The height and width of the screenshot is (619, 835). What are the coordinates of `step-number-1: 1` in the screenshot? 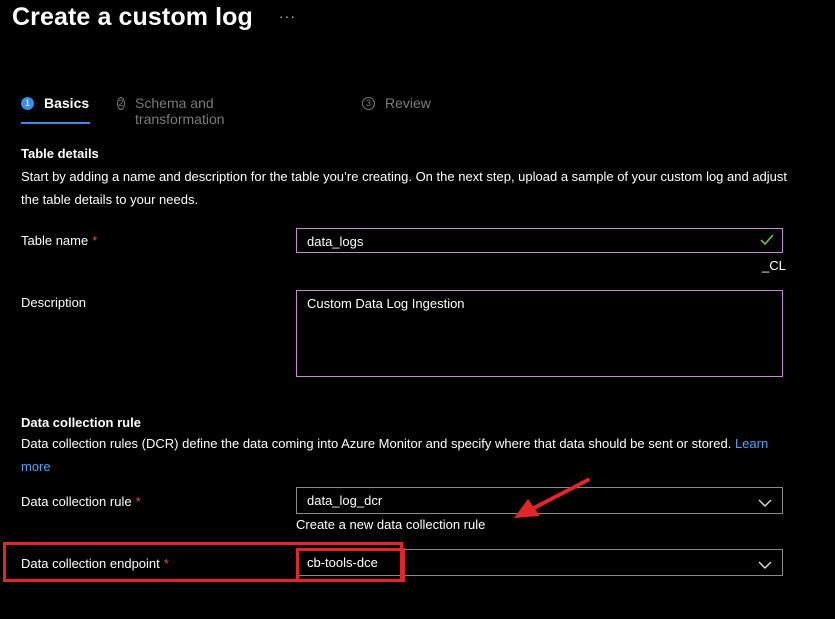 It's located at (27, 103).